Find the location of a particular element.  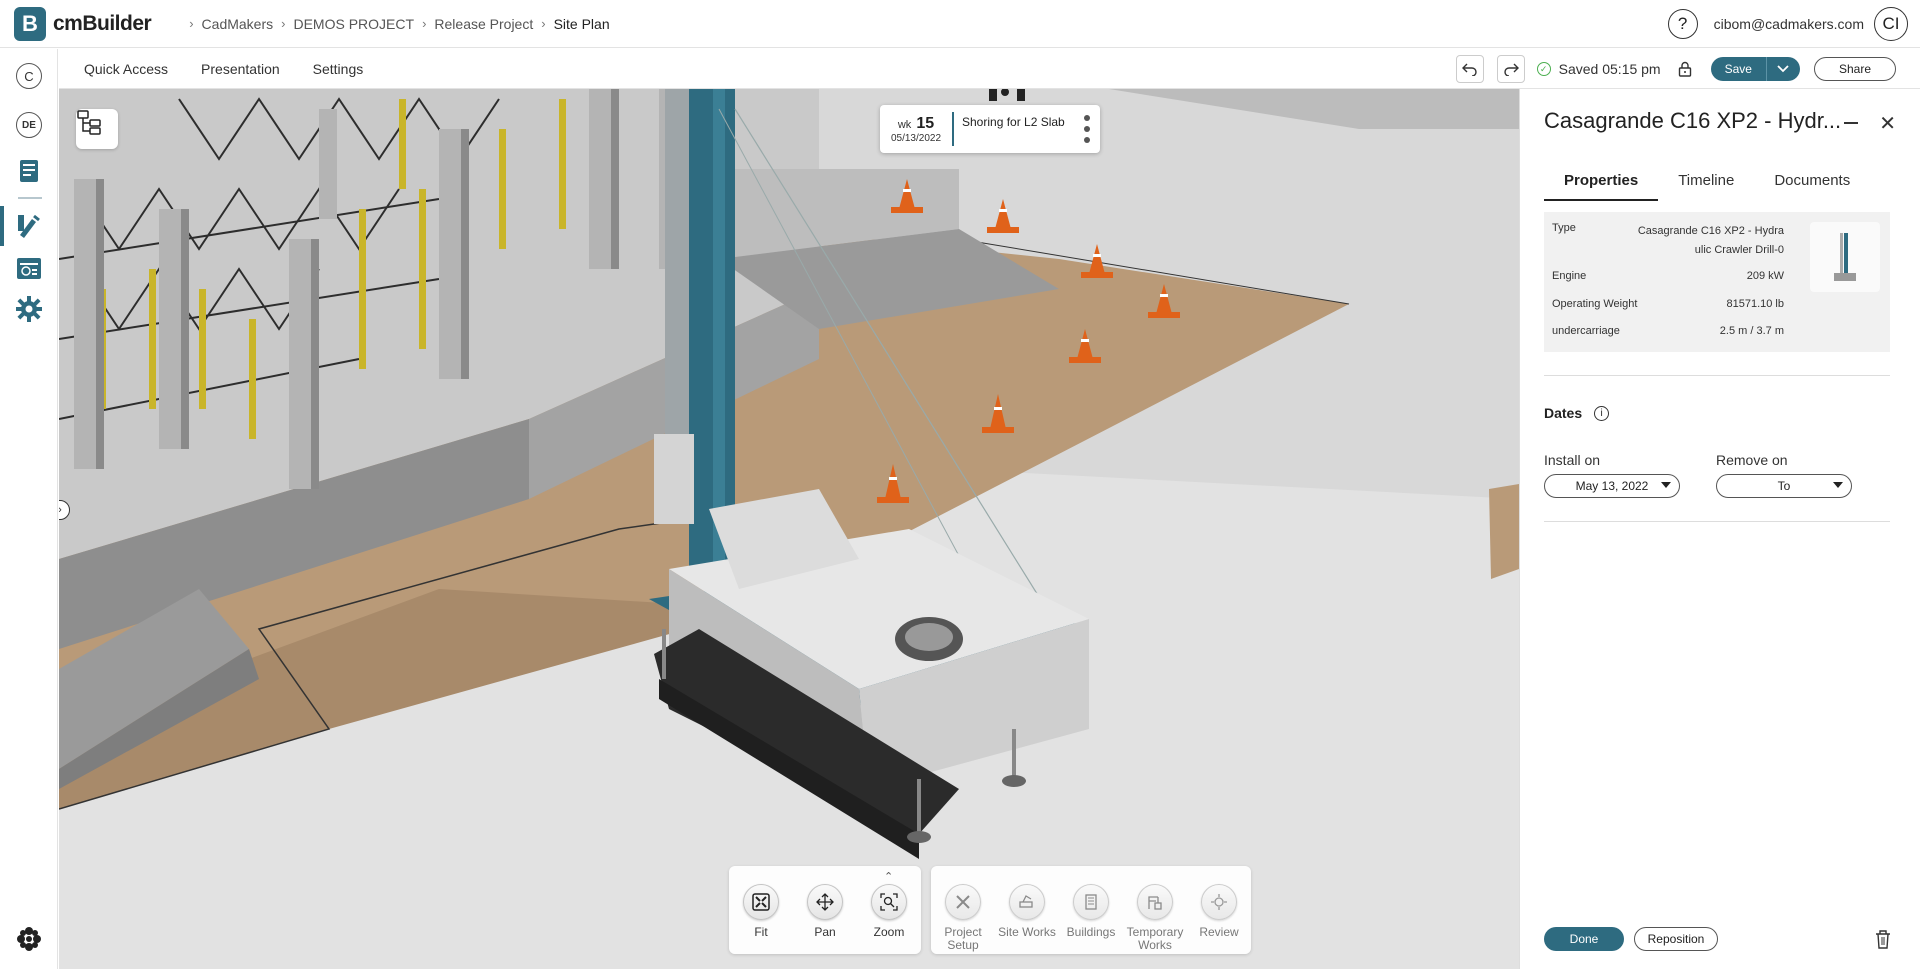

app-name: cmBuilder is located at coordinates (102, 23).